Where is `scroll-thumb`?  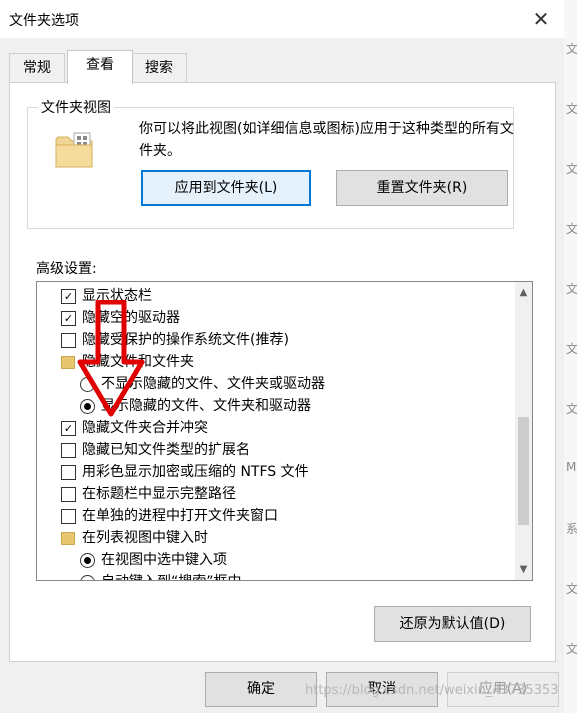
scroll-thumb is located at coordinates (523, 471).